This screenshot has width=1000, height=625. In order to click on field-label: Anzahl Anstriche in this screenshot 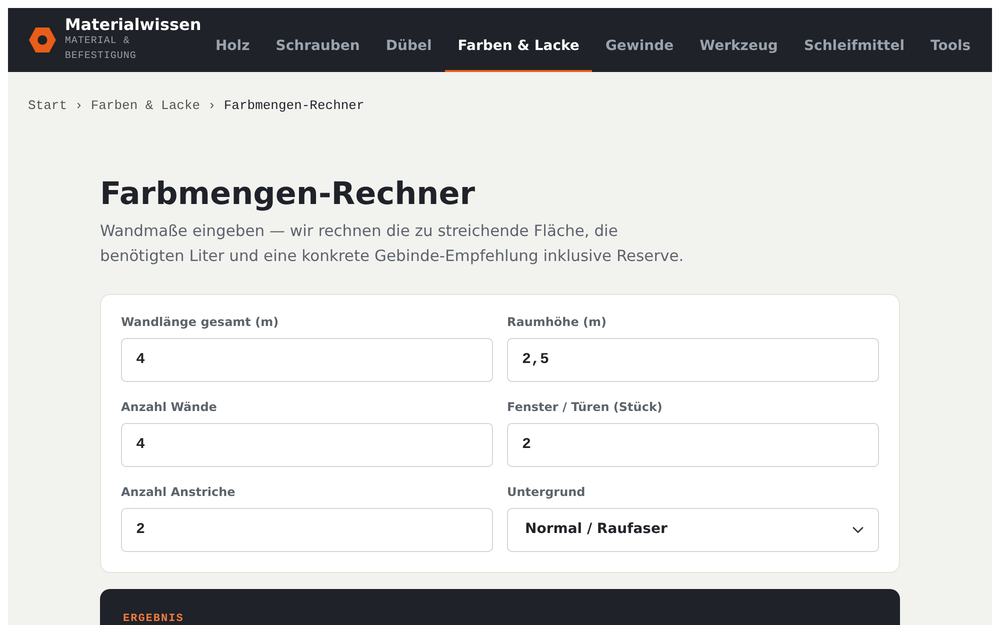, I will do `click(178, 492)`.